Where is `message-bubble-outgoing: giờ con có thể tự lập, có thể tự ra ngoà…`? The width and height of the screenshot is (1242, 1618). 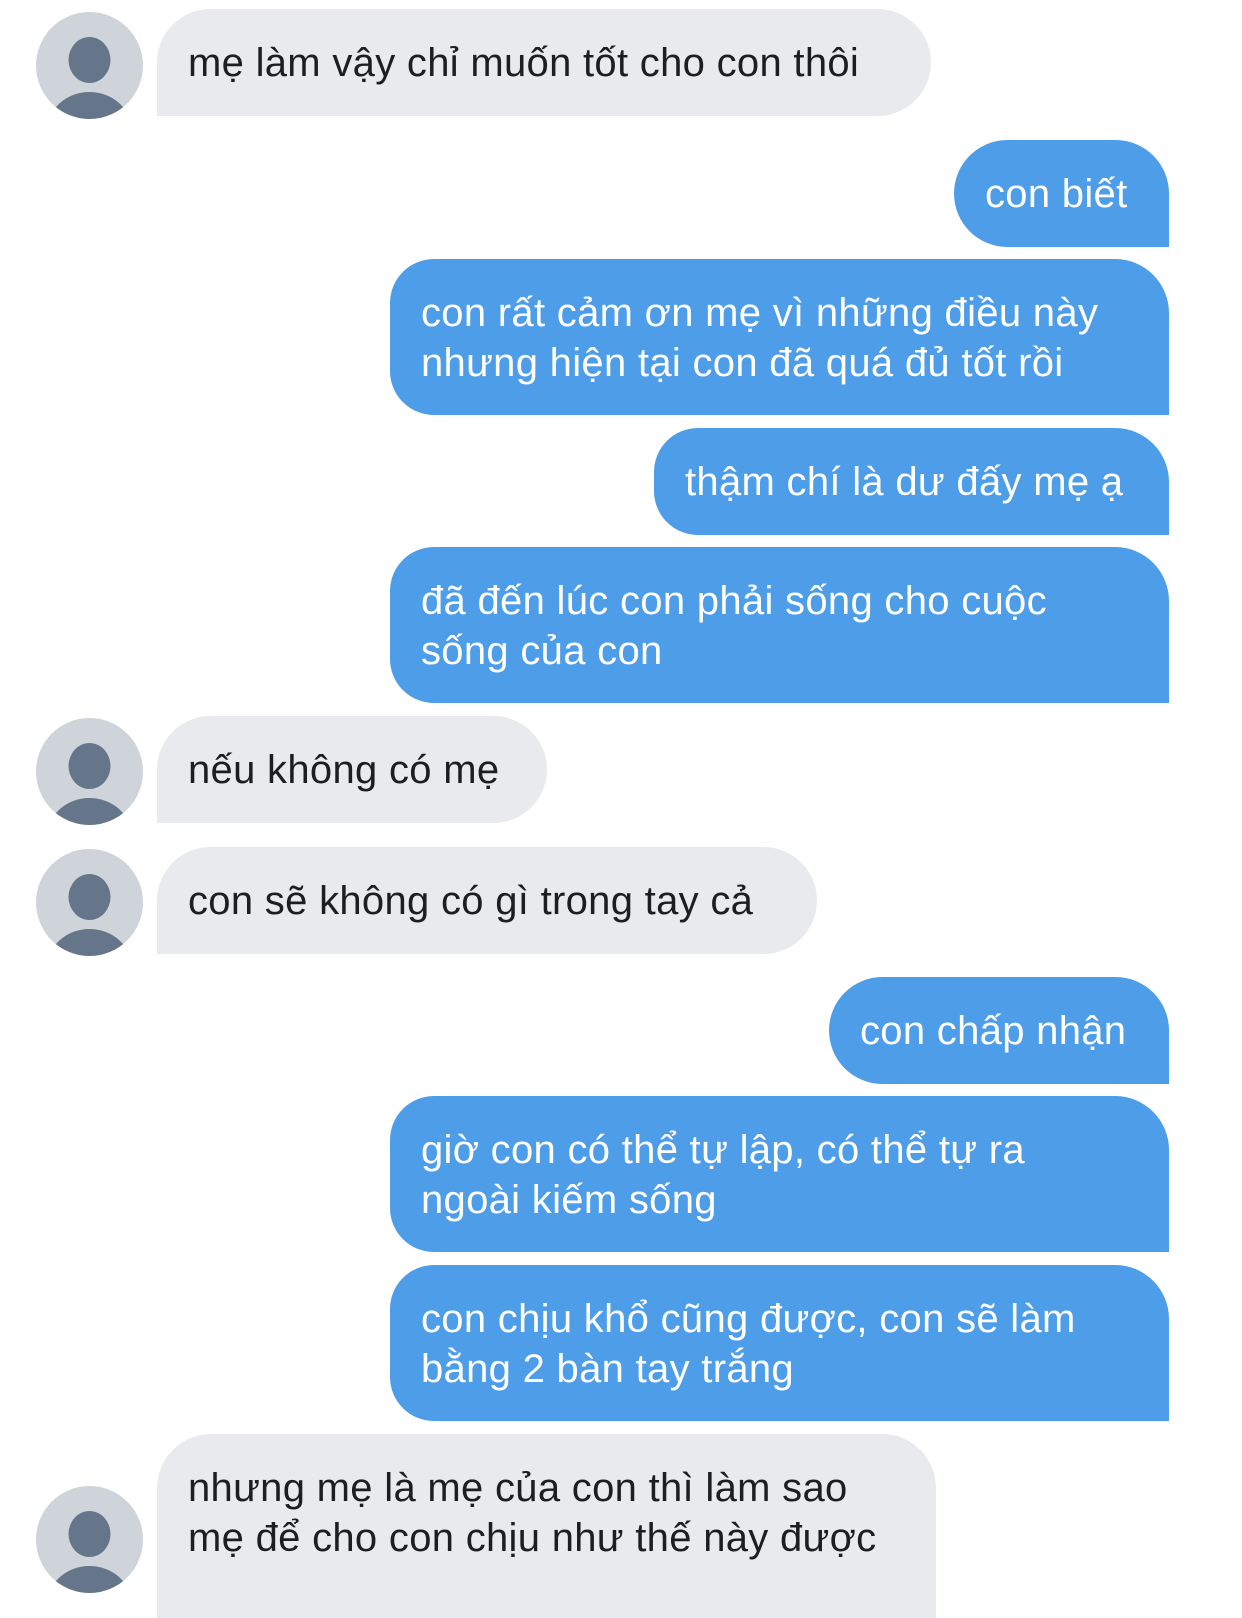
message-bubble-outgoing: giờ con có thể tự lập, có thể tự ra ngoà… is located at coordinates (779, 1174).